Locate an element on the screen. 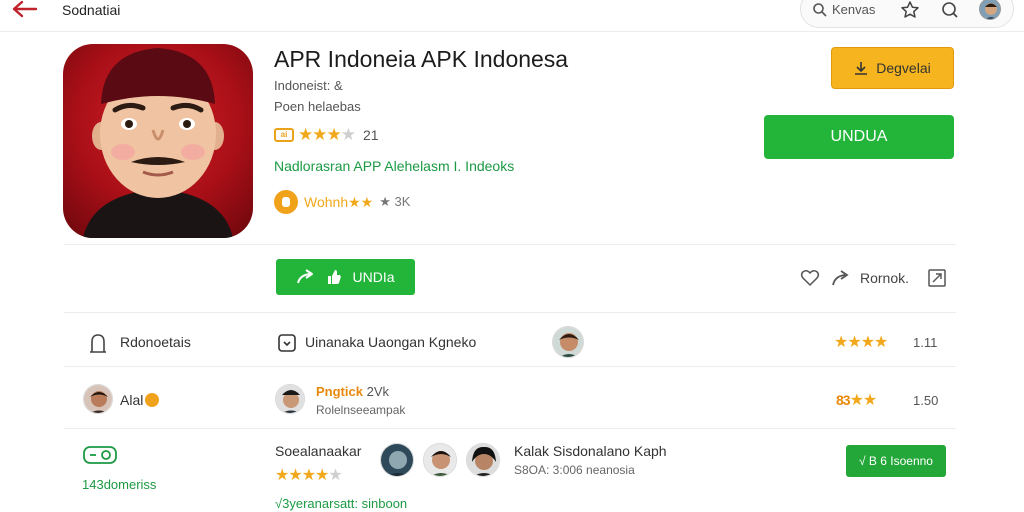 This screenshot has height=512, width=1024. app-subtitle: Poen helaebas is located at coordinates (317, 106).